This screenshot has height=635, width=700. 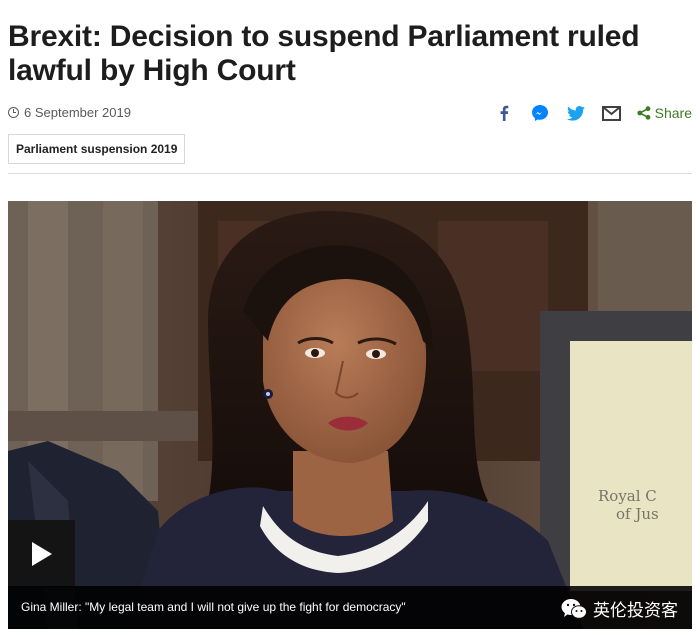 I want to click on watermark: 英伦投资客, so click(x=619, y=608).